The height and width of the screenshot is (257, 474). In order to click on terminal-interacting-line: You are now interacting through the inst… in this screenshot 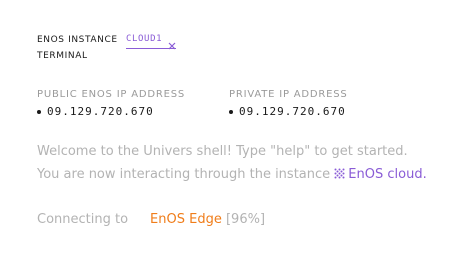, I will do `click(232, 175)`.